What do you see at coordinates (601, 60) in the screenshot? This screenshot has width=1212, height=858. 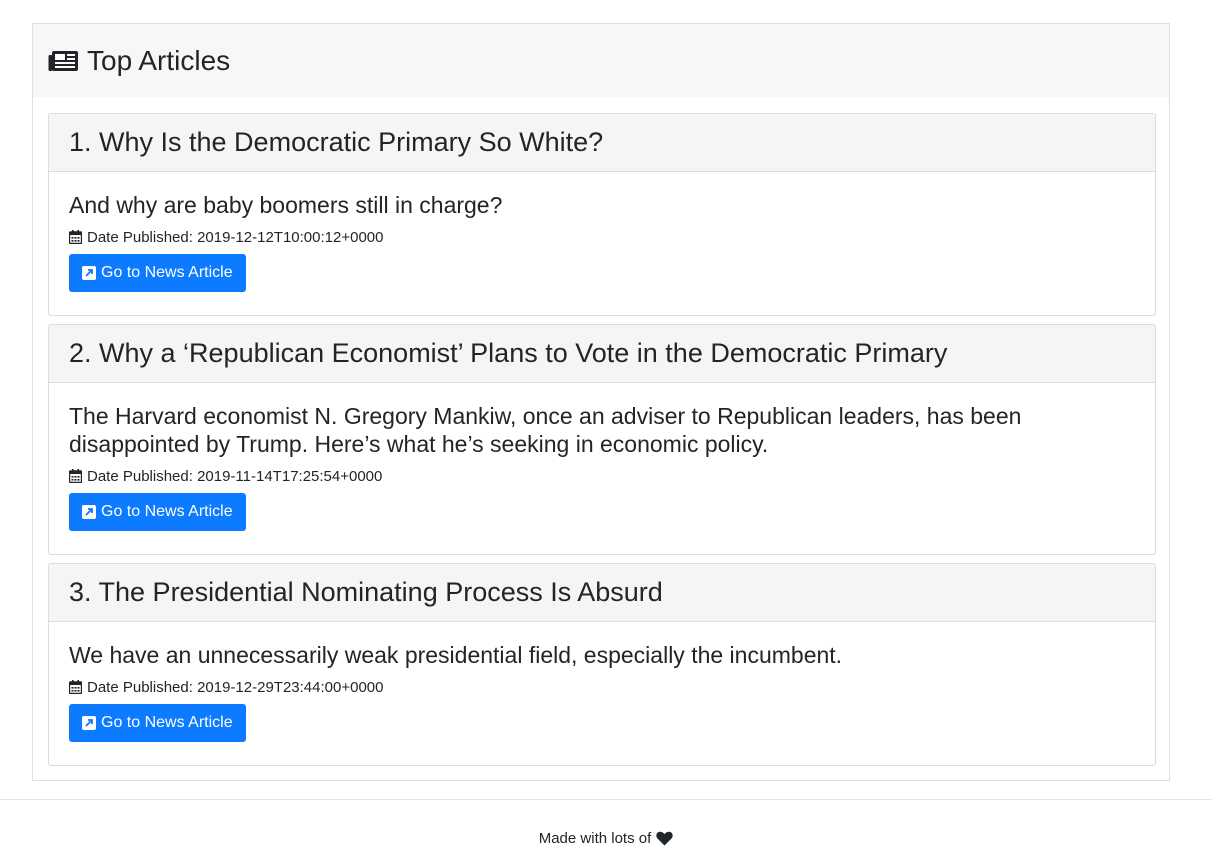 I see `panel-header: Top Articles` at bounding box center [601, 60].